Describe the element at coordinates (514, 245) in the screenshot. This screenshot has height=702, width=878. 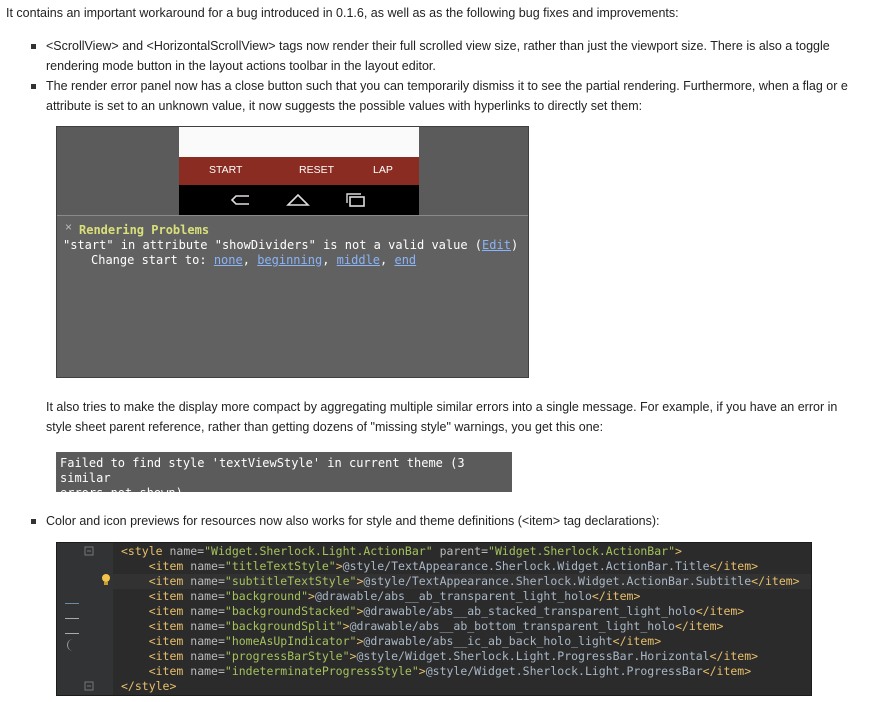
I see `error-message-end: )` at that location.